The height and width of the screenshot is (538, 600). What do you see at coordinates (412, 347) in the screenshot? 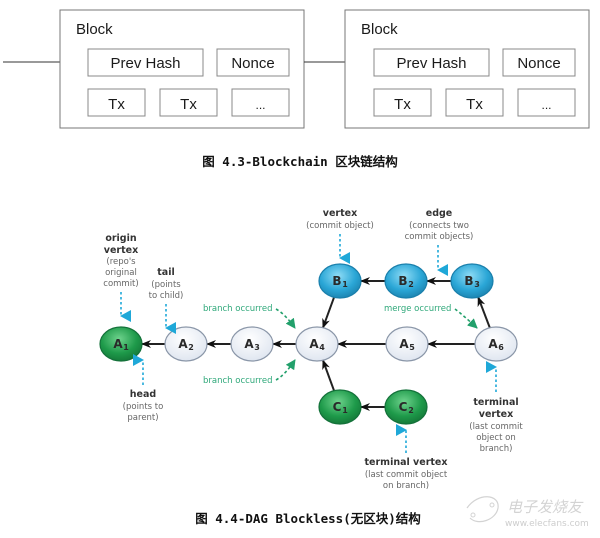
I see `node-subscript: 5` at bounding box center [412, 347].